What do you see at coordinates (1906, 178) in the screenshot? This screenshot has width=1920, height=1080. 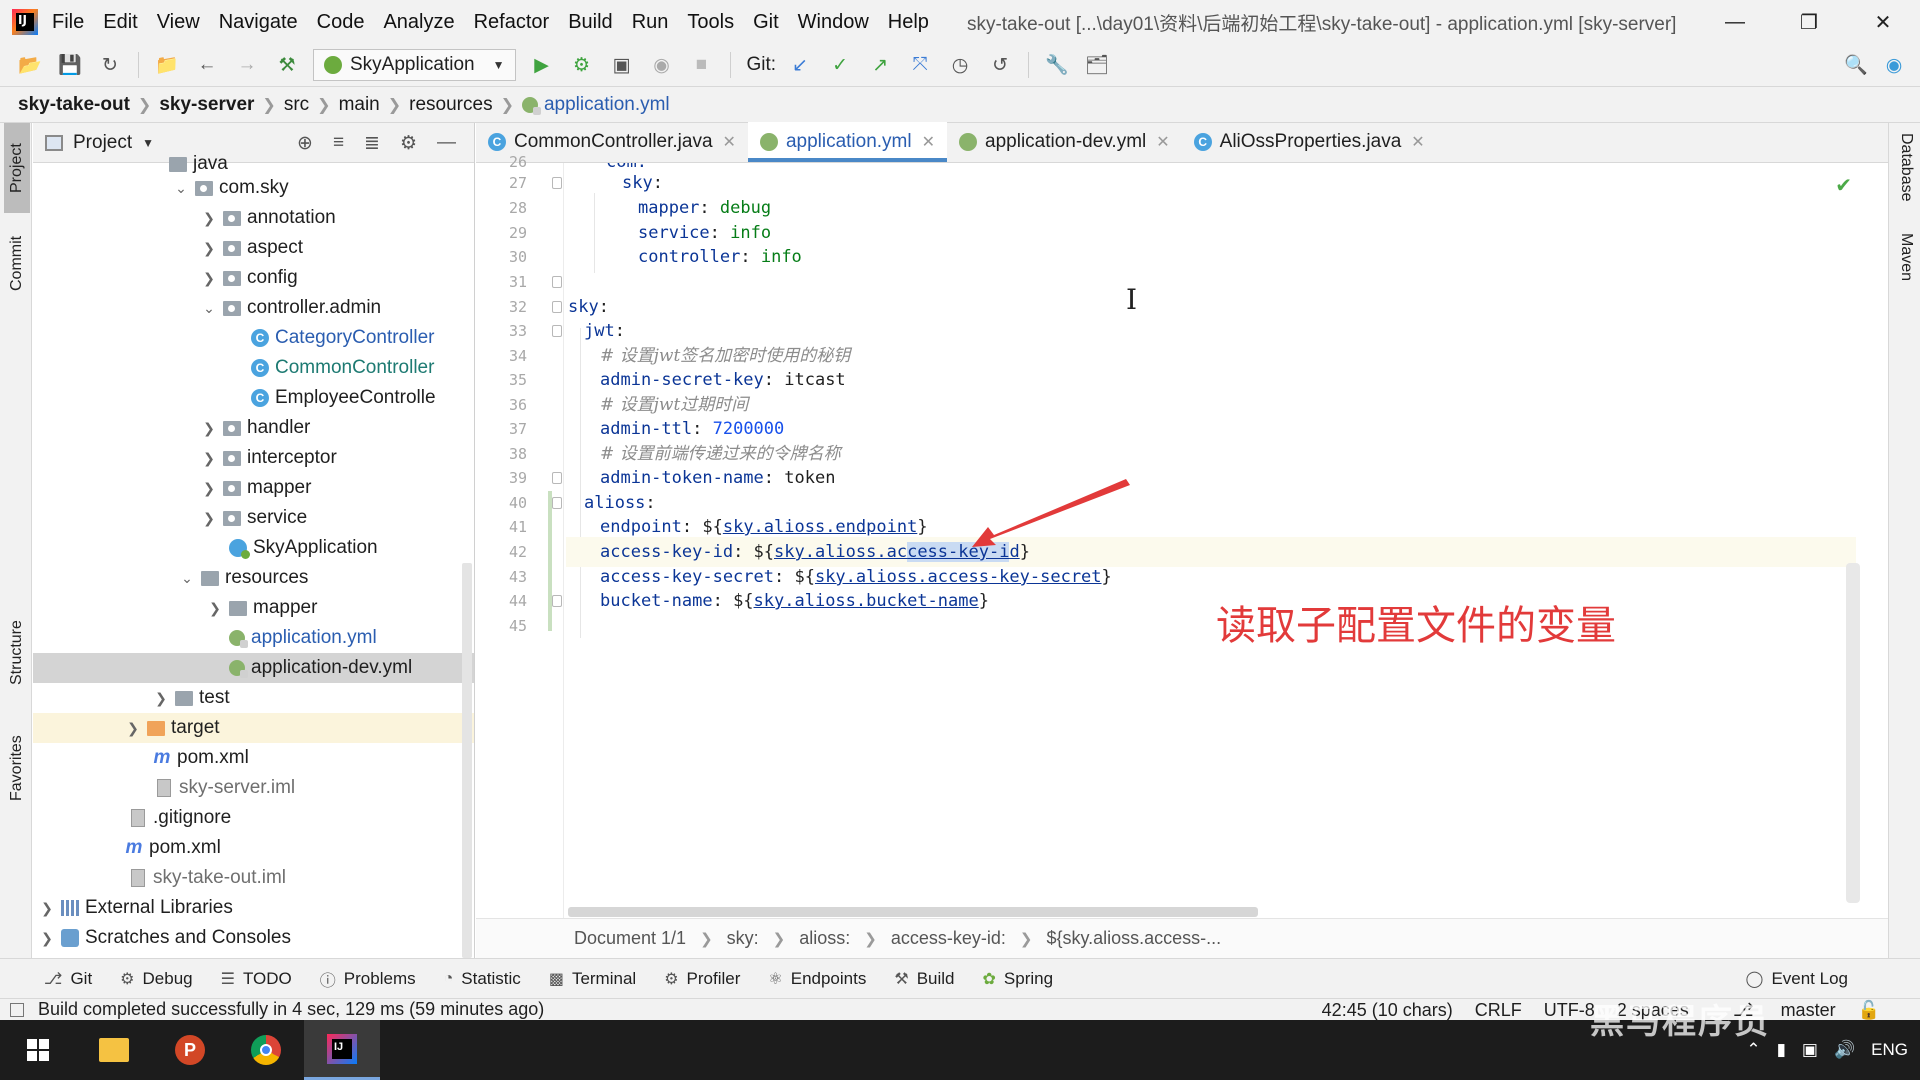 I see `database-tool-tab: Database` at bounding box center [1906, 178].